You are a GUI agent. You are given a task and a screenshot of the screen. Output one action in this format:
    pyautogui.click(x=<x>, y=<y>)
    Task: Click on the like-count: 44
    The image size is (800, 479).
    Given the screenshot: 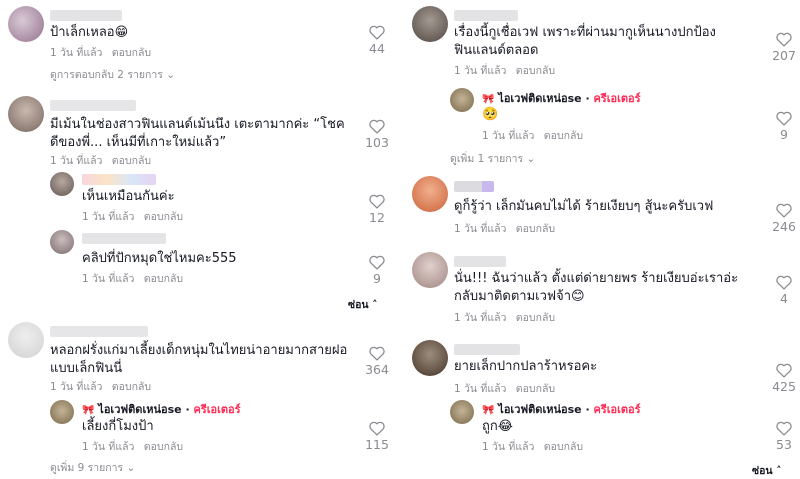 What is the action you would take?
    pyautogui.click(x=377, y=48)
    